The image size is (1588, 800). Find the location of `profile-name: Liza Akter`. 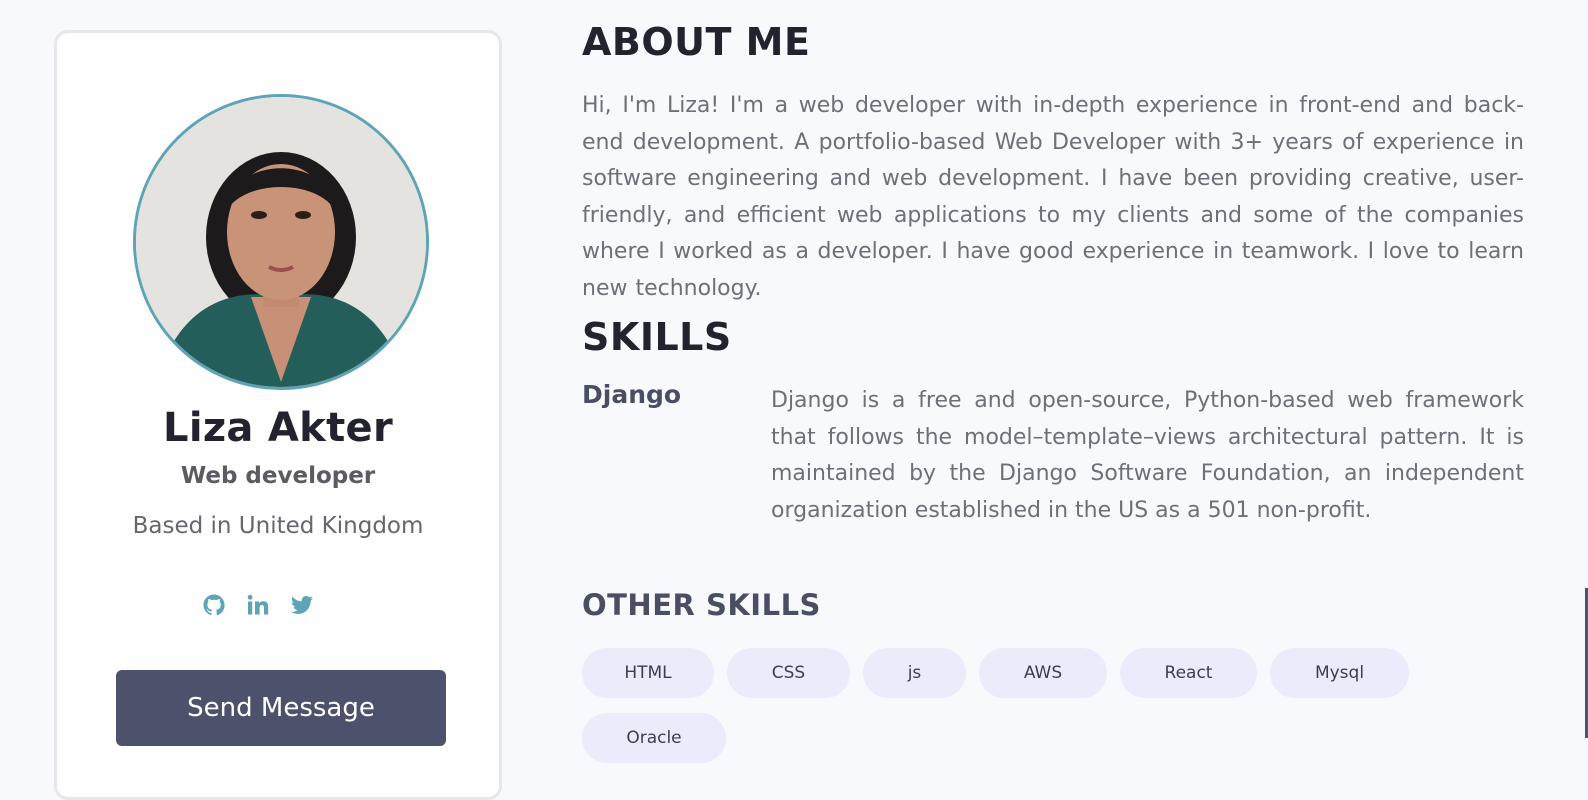

profile-name: Liza Akter is located at coordinates (278, 428).